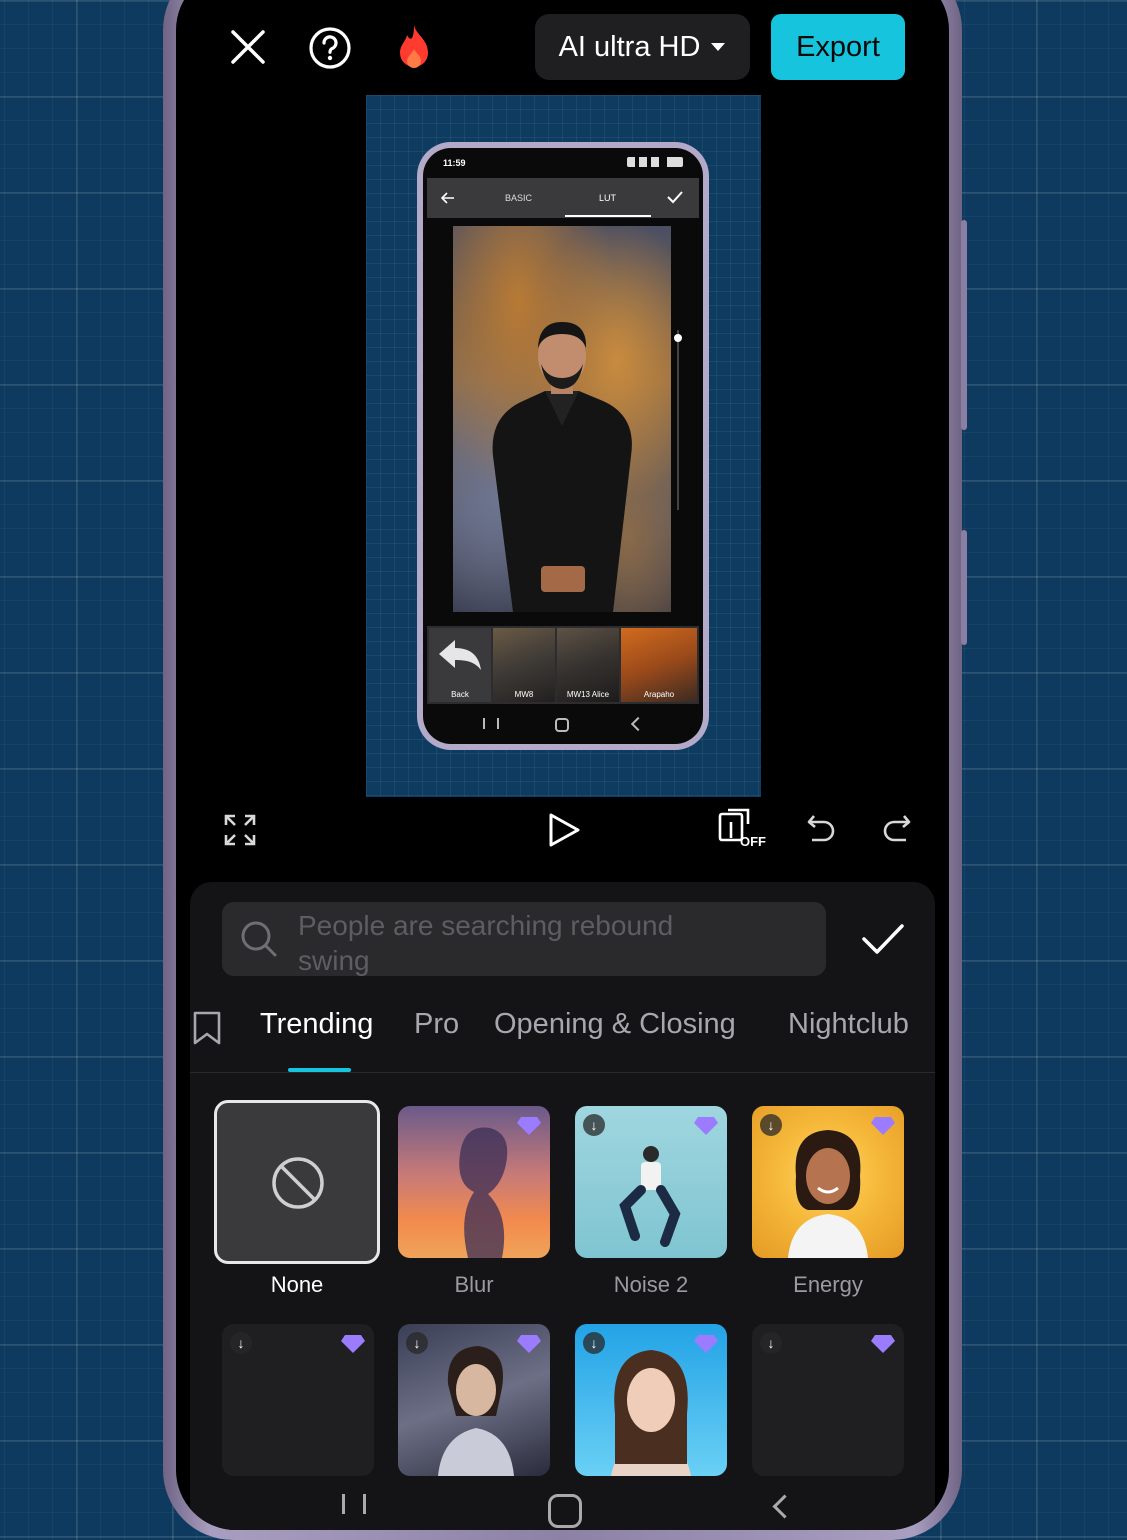 This screenshot has height=1540, width=1127. Describe the element at coordinates (414, 47) in the screenshot. I see `fire-icon` at that location.